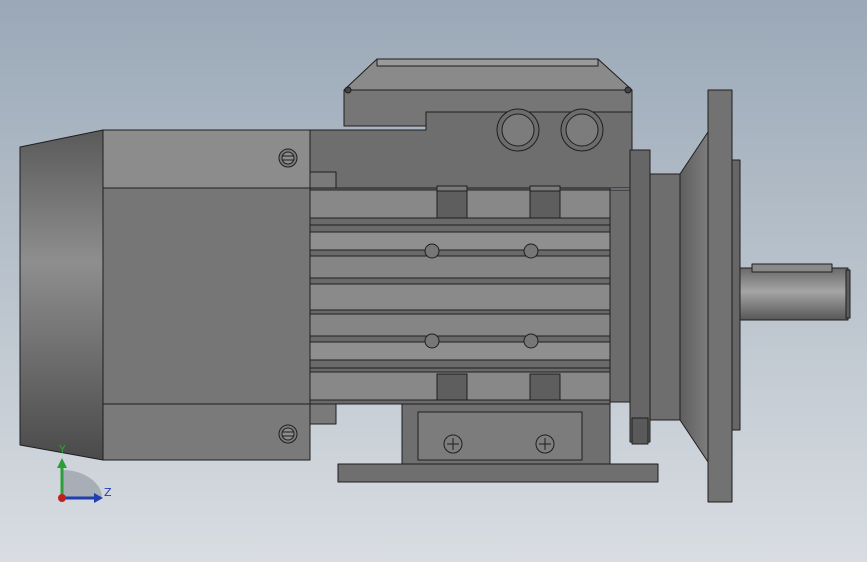  Describe the element at coordinates (582, 130) in the screenshot. I see `cable-gland-right` at that location.